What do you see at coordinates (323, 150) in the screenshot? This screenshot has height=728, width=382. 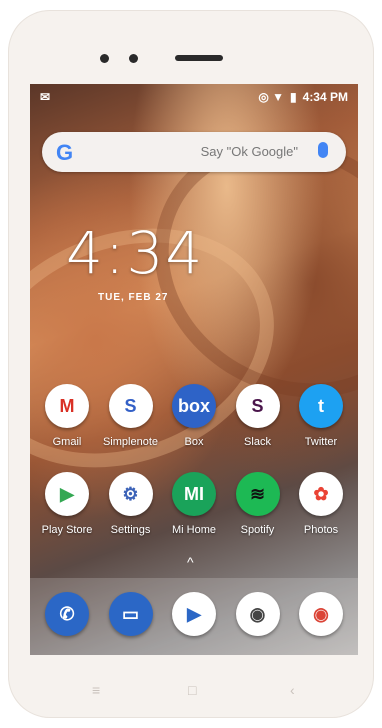 I see `mic-icon` at bounding box center [323, 150].